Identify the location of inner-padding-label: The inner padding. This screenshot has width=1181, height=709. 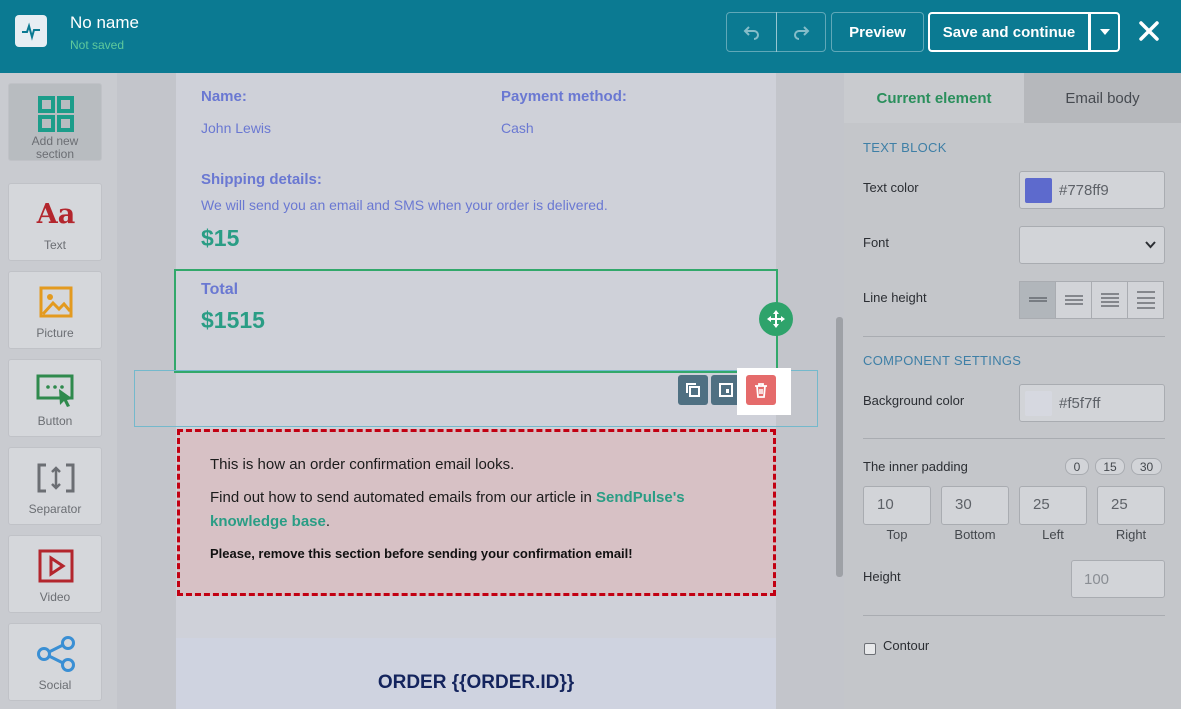
(915, 466).